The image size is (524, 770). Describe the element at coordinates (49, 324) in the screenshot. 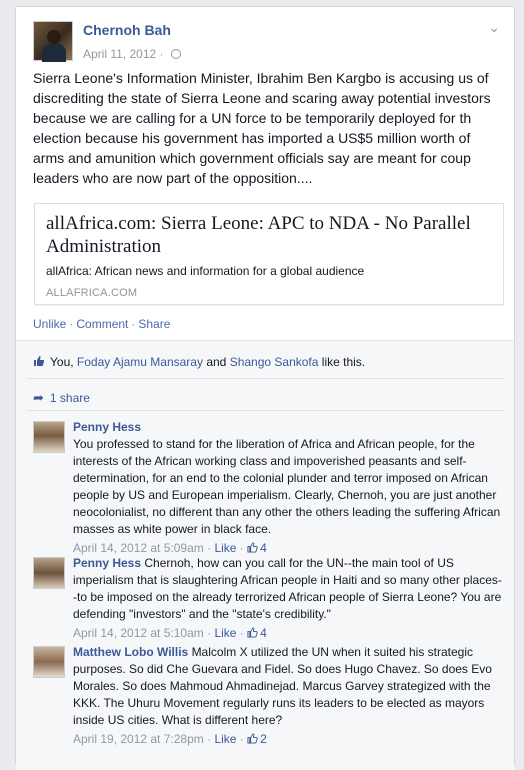

I see `unlike-link: Unlike` at that location.